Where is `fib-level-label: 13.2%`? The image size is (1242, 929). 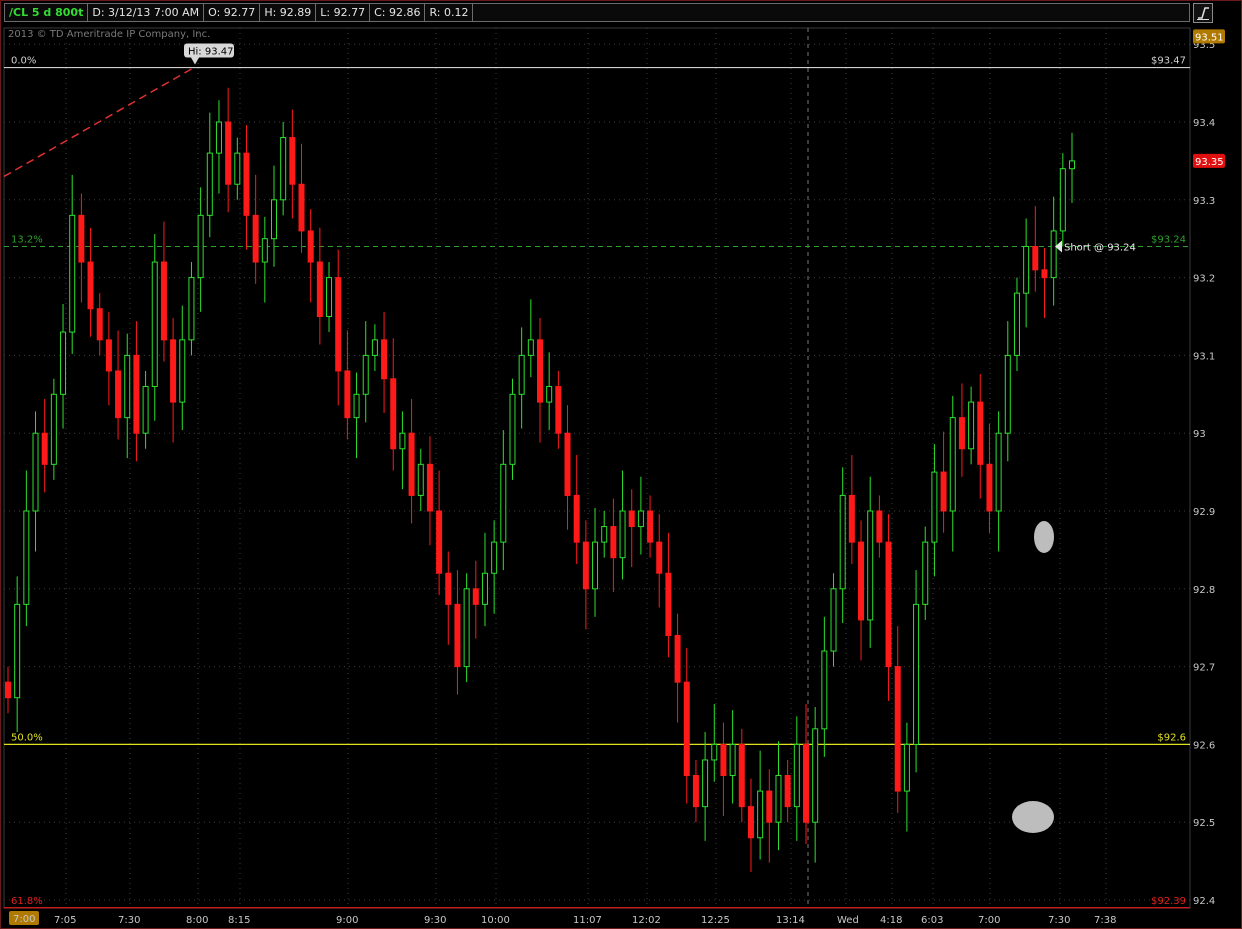
fib-level-label: 13.2% is located at coordinates (27, 239).